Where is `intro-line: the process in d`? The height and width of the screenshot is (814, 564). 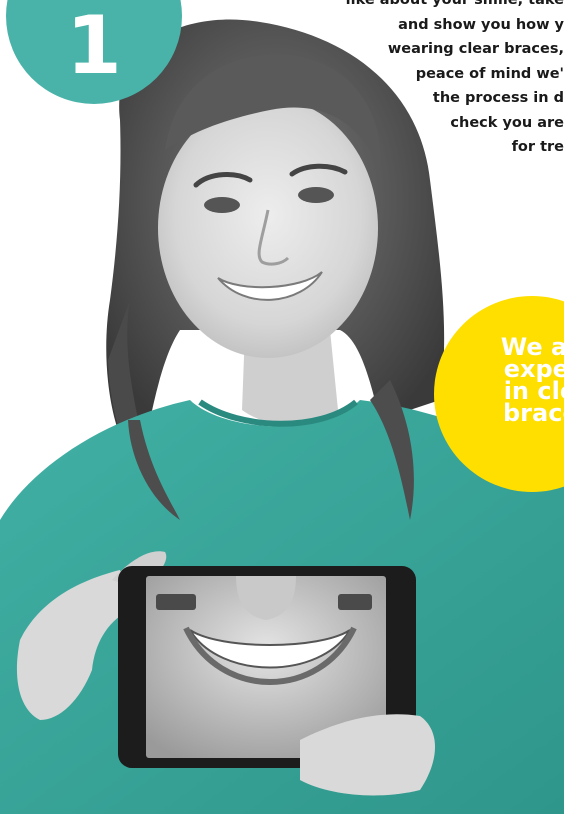
intro-line: the process in d is located at coordinates (498, 98).